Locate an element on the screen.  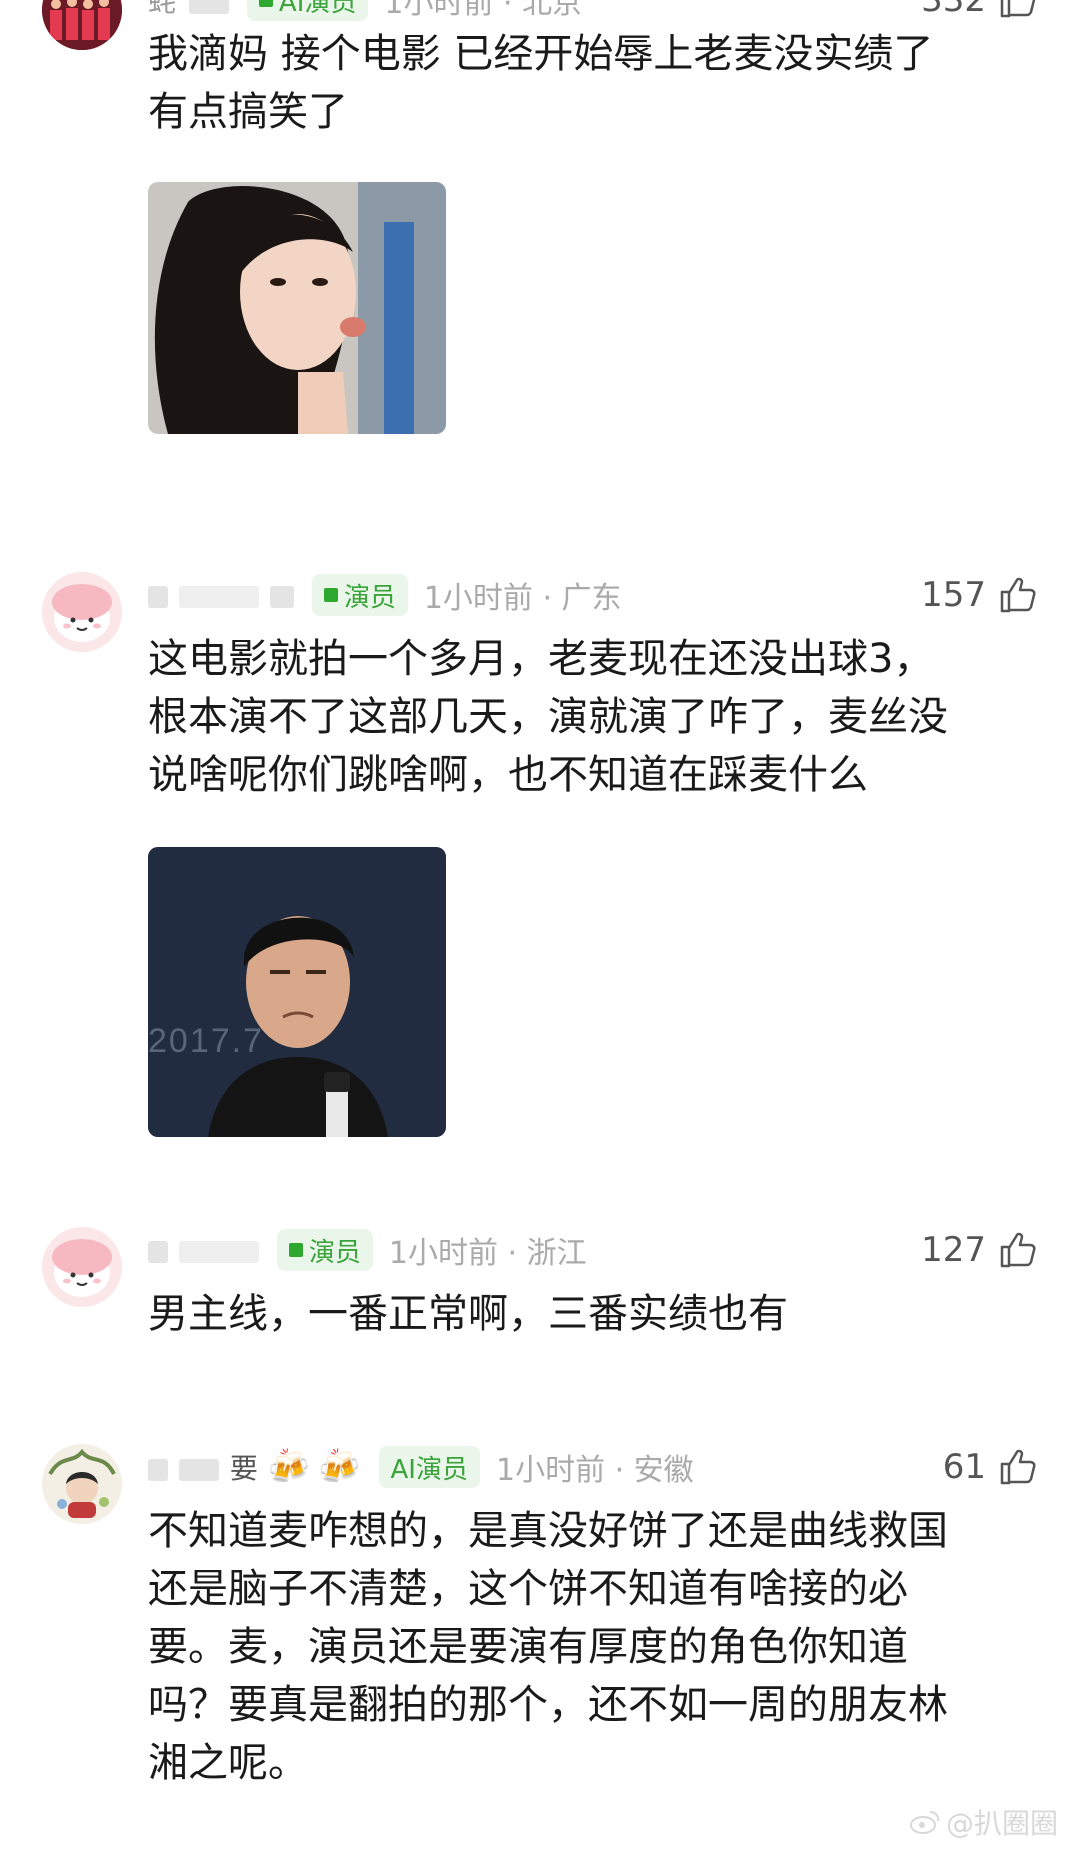
comment-text: 我滴妈 接个电影 已经开始辱上老麦没实绩了 有点搞笑了 is located at coordinates (588, 83).